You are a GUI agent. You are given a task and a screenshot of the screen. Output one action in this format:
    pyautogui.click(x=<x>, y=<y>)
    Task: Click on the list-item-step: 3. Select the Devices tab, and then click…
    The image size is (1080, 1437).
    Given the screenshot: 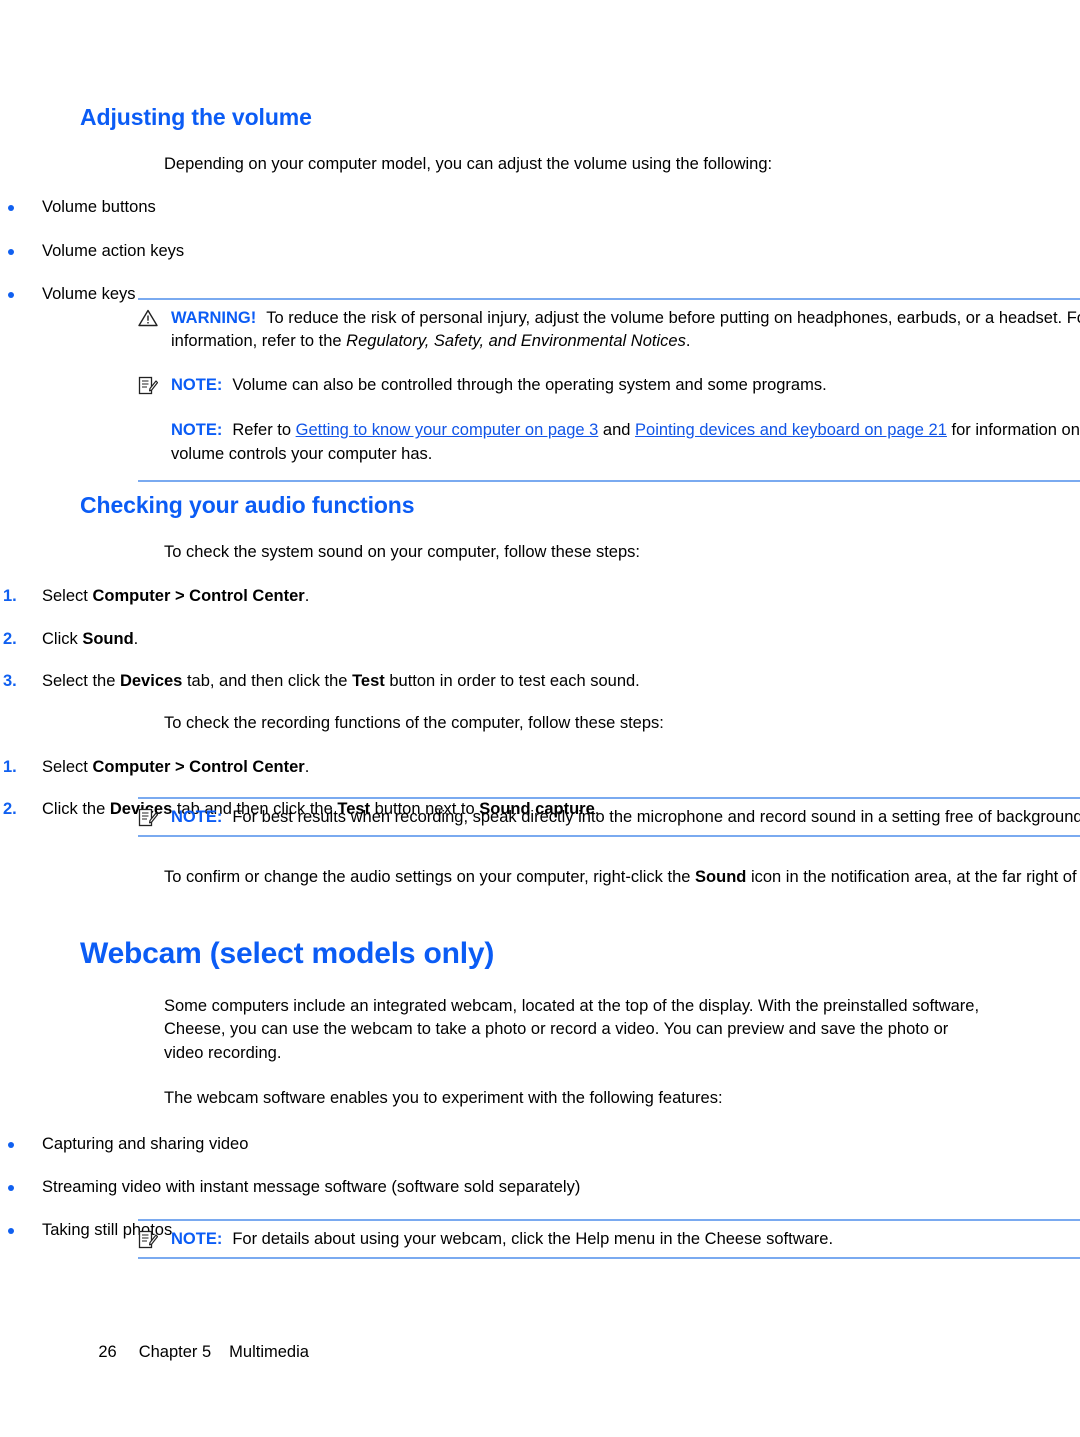 What is the action you would take?
    pyautogui.click(x=540, y=681)
    